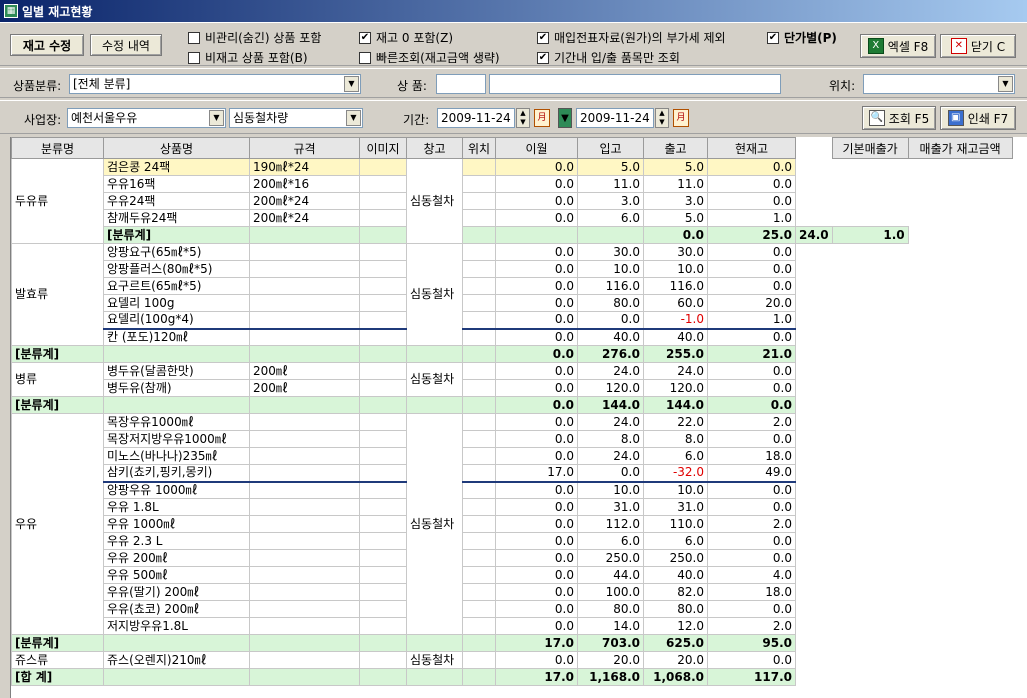 The width and height of the screenshot is (1027, 698). I want to click on quick-query-checkbox: 빠른조회(재고금액 생략), so click(429, 57).